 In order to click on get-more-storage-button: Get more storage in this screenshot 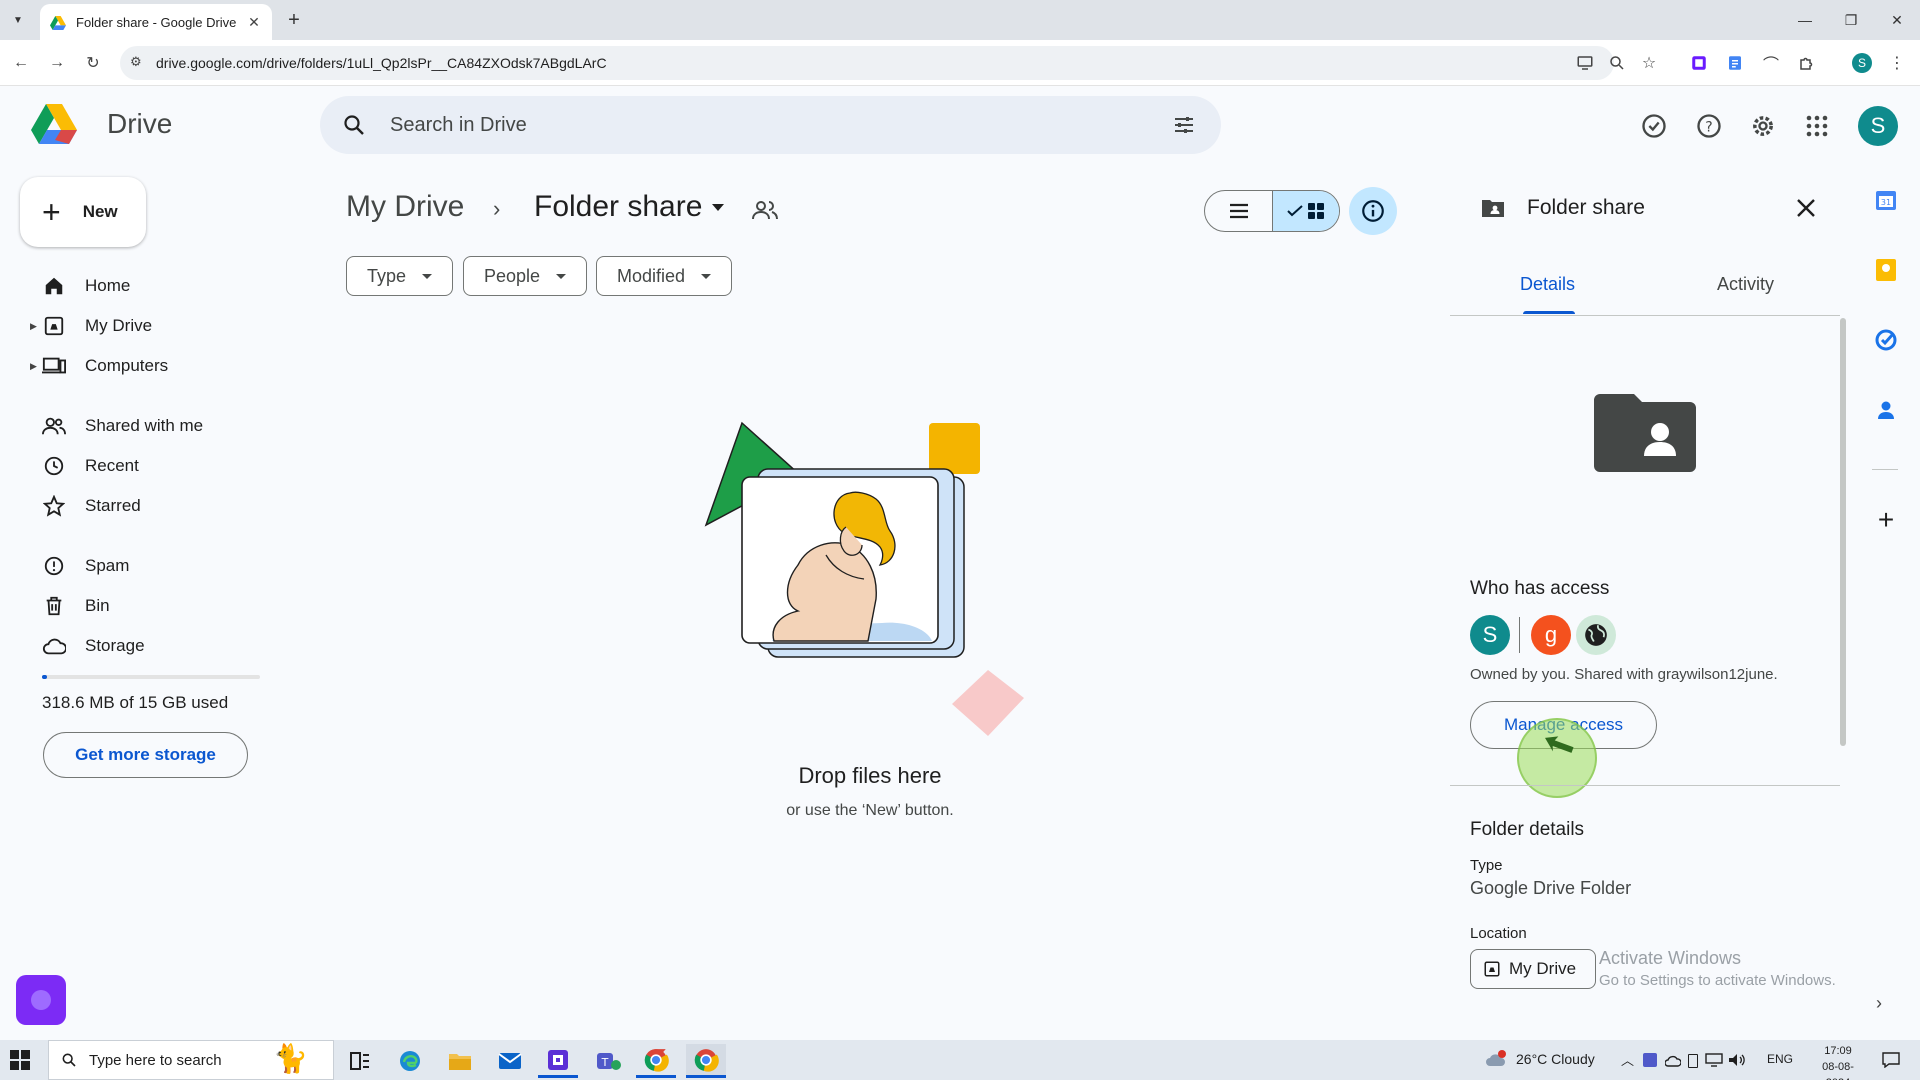, I will do `click(145, 755)`.